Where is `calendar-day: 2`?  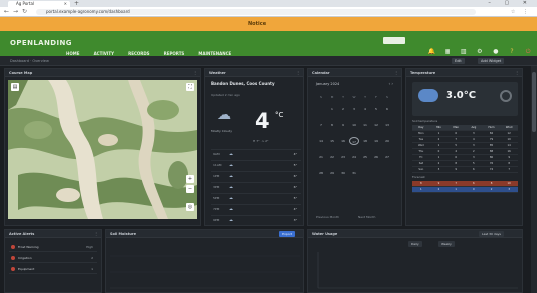 calendar-day: 2 is located at coordinates (343, 109).